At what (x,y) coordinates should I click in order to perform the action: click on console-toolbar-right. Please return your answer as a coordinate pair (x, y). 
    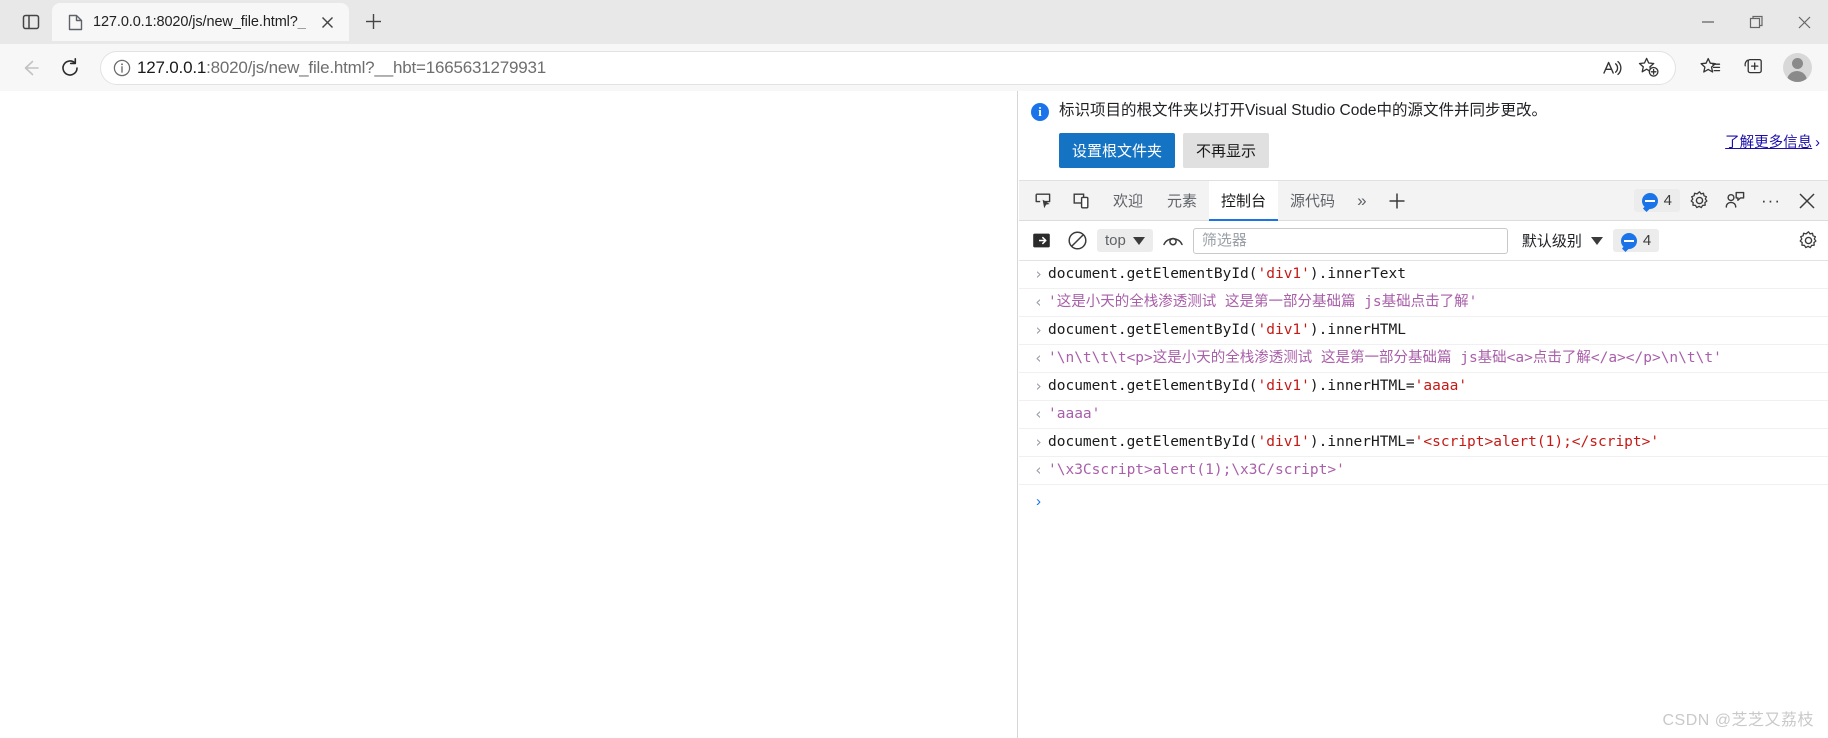
    Looking at the image, I should click on (1808, 241).